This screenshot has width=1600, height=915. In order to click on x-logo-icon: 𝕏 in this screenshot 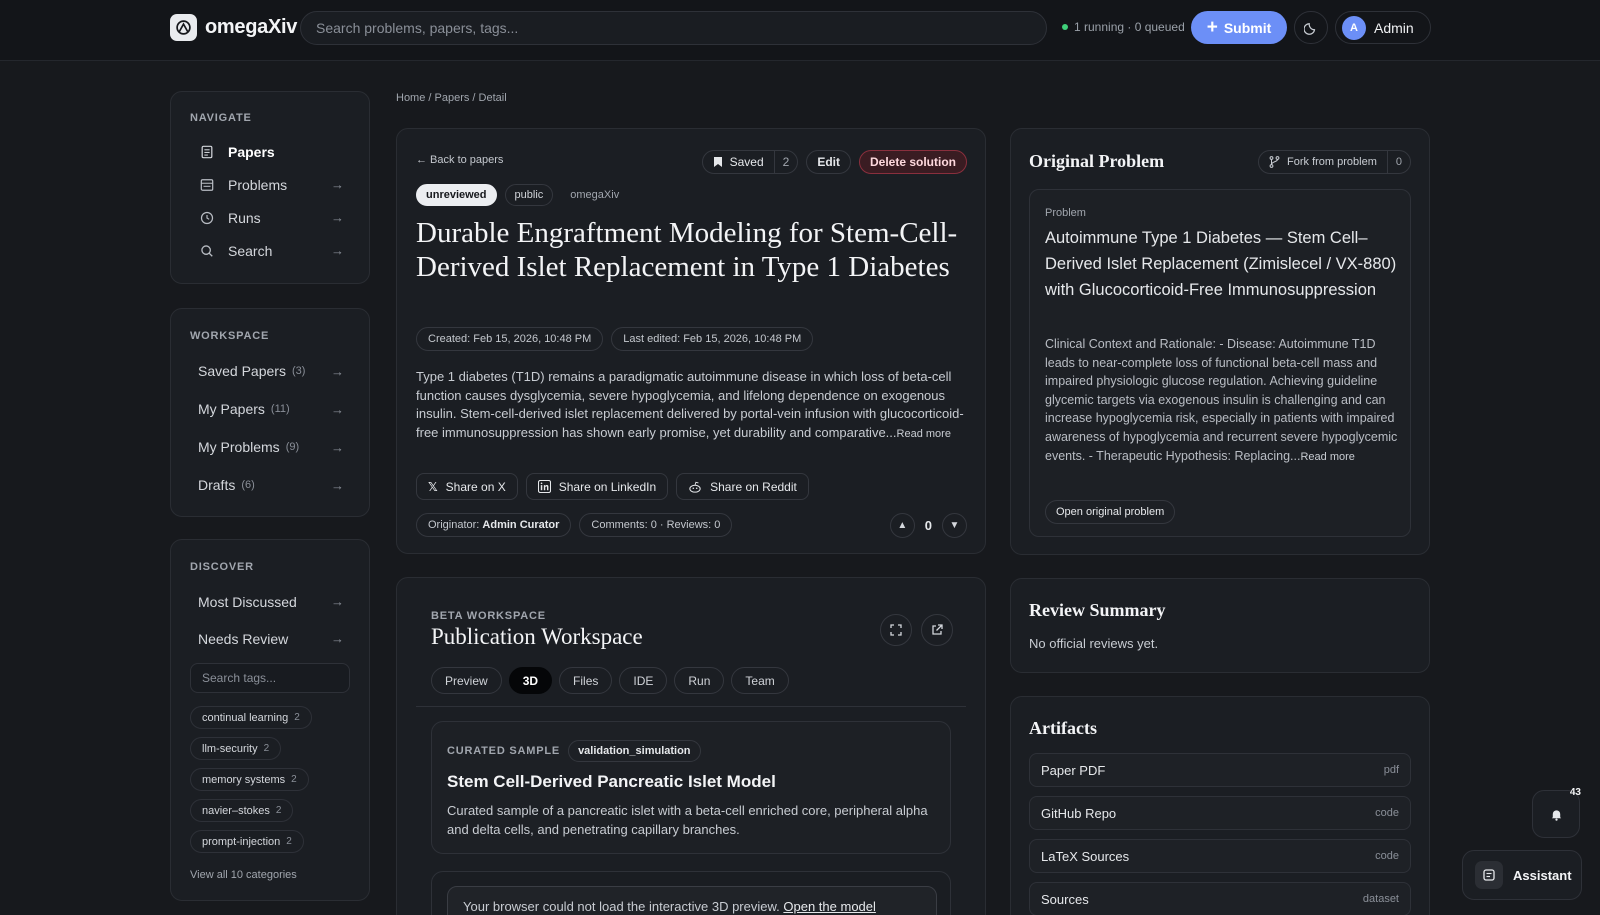, I will do `click(433, 486)`.